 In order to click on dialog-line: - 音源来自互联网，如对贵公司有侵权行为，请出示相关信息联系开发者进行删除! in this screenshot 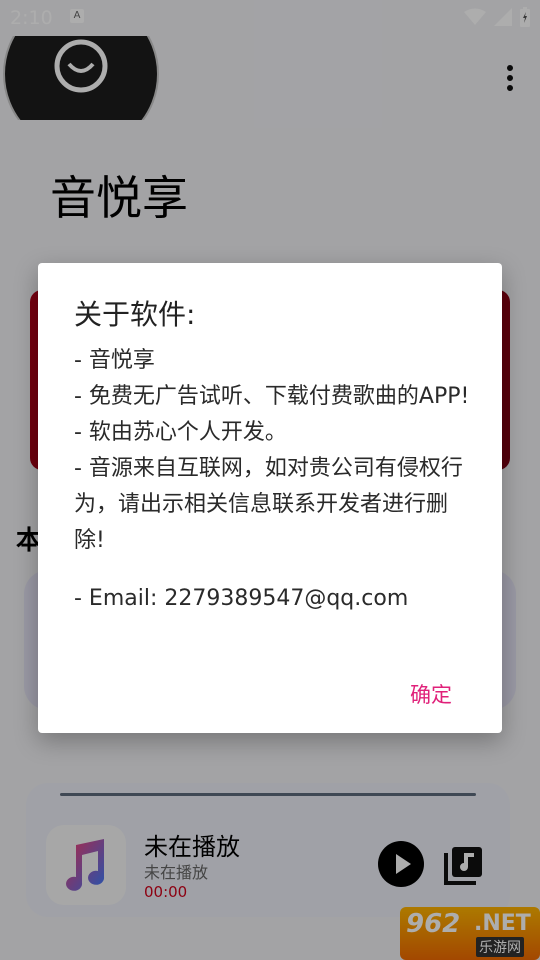, I will do `click(268, 504)`.